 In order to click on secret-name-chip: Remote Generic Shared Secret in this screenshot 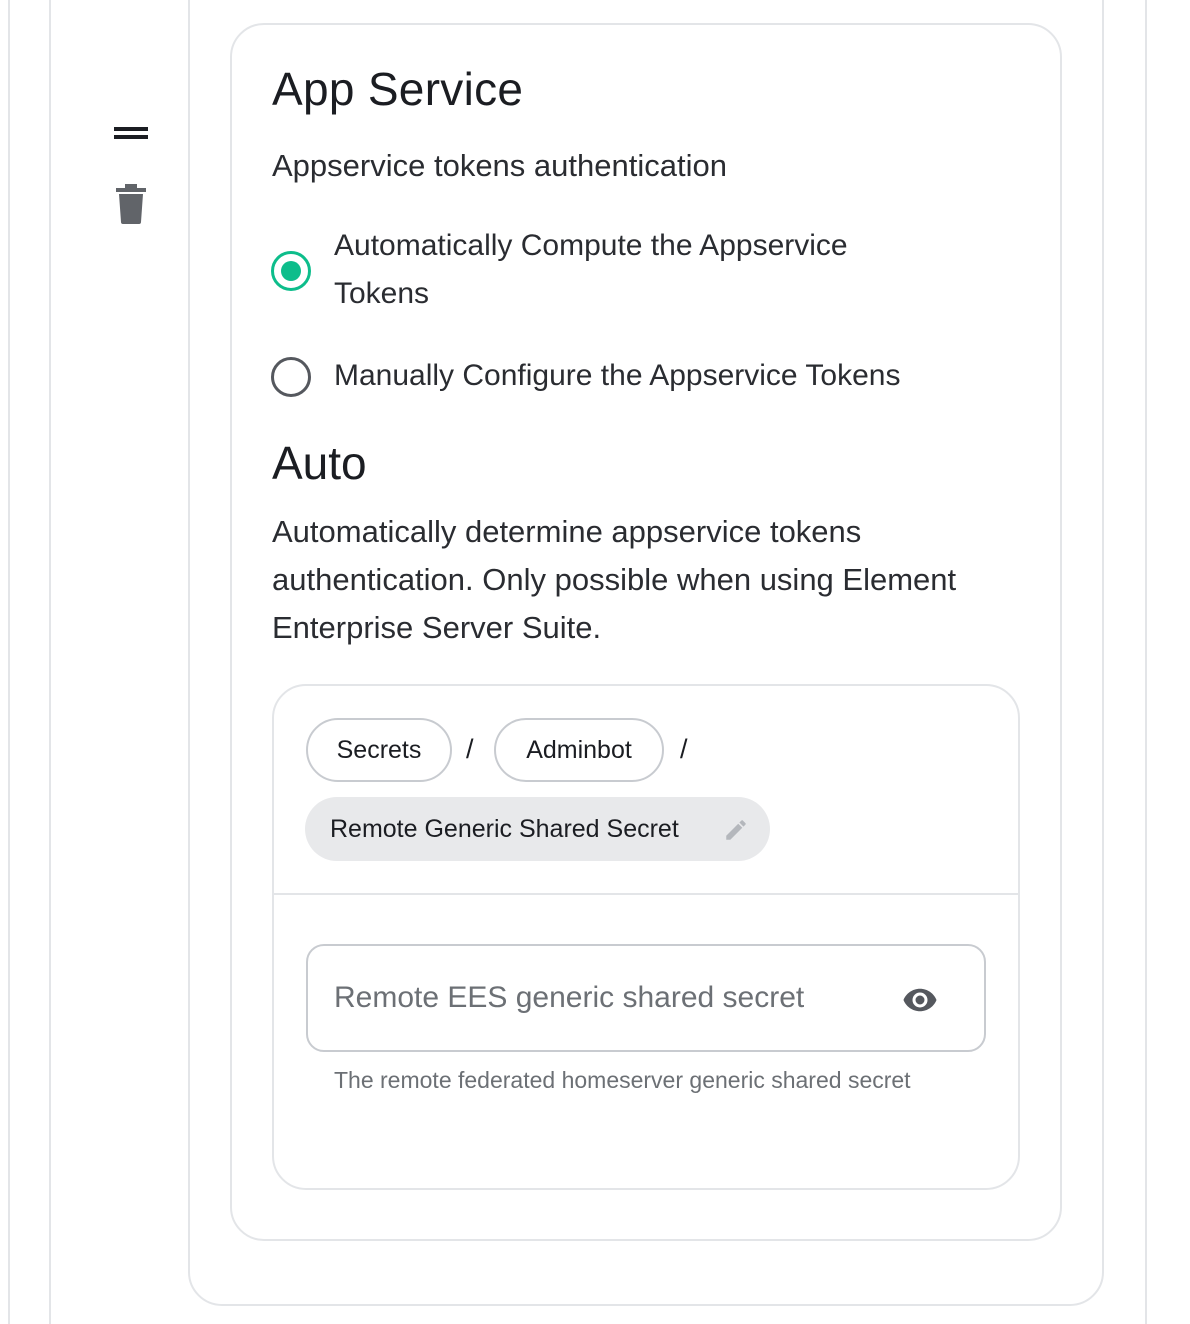, I will do `click(537, 829)`.